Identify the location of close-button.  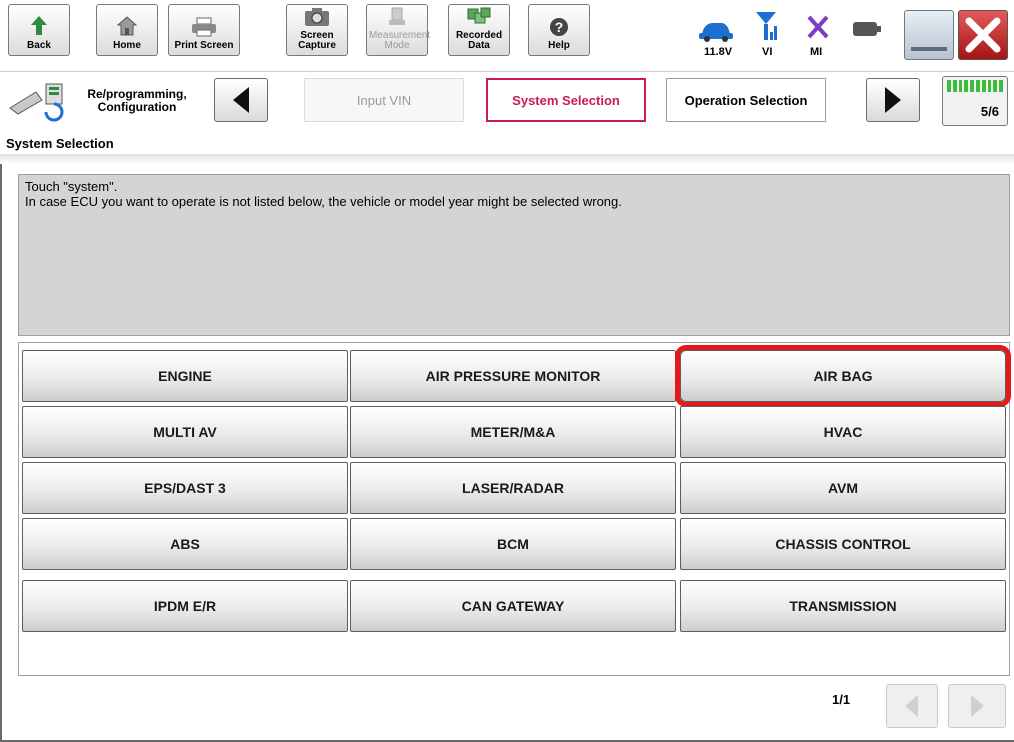
(983, 35).